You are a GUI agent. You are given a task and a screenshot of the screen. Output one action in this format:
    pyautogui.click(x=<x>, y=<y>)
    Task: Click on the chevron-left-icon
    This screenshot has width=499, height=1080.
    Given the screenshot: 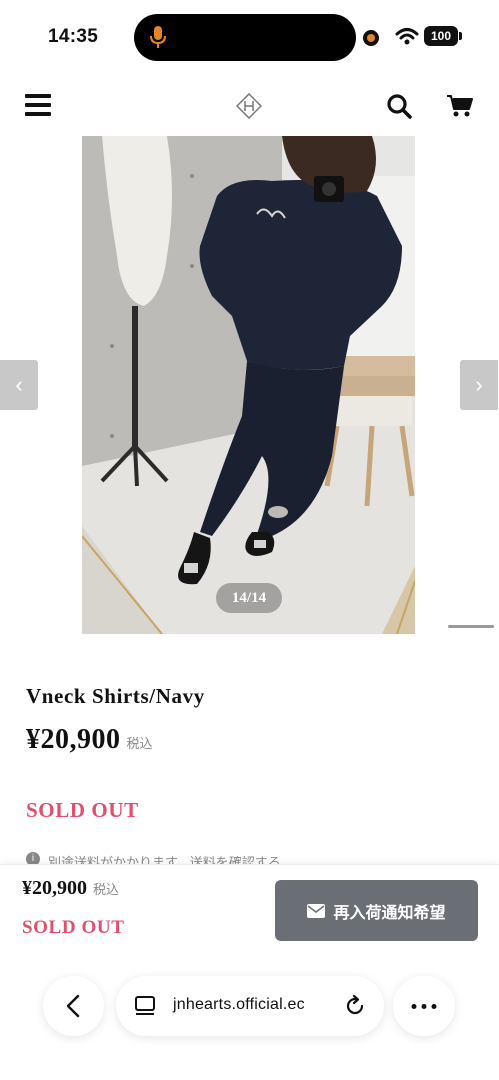 What is the action you would take?
    pyautogui.click(x=73, y=1006)
    